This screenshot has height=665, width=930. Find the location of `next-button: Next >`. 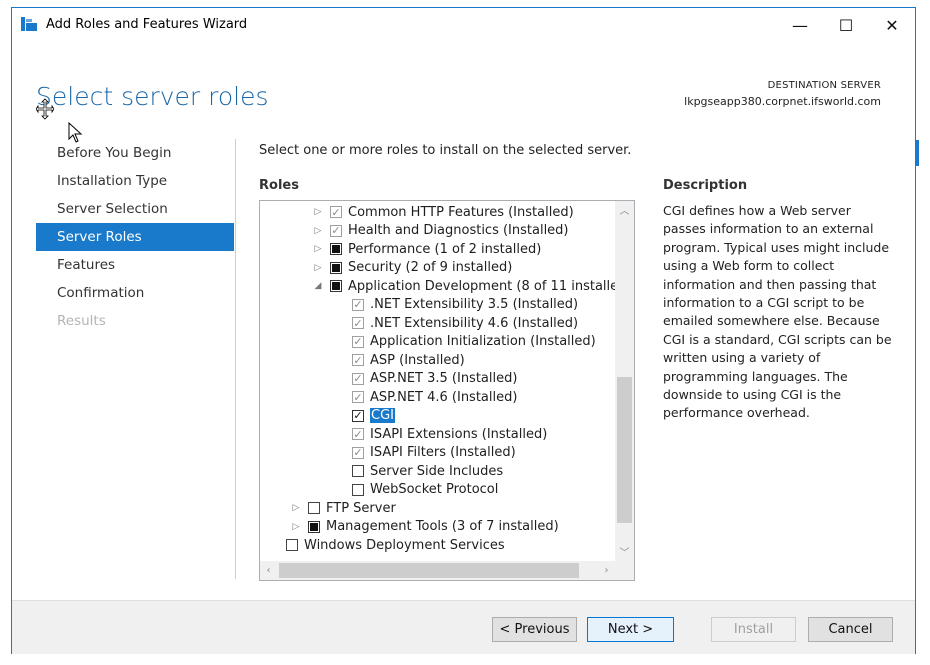

next-button: Next > is located at coordinates (630, 629).